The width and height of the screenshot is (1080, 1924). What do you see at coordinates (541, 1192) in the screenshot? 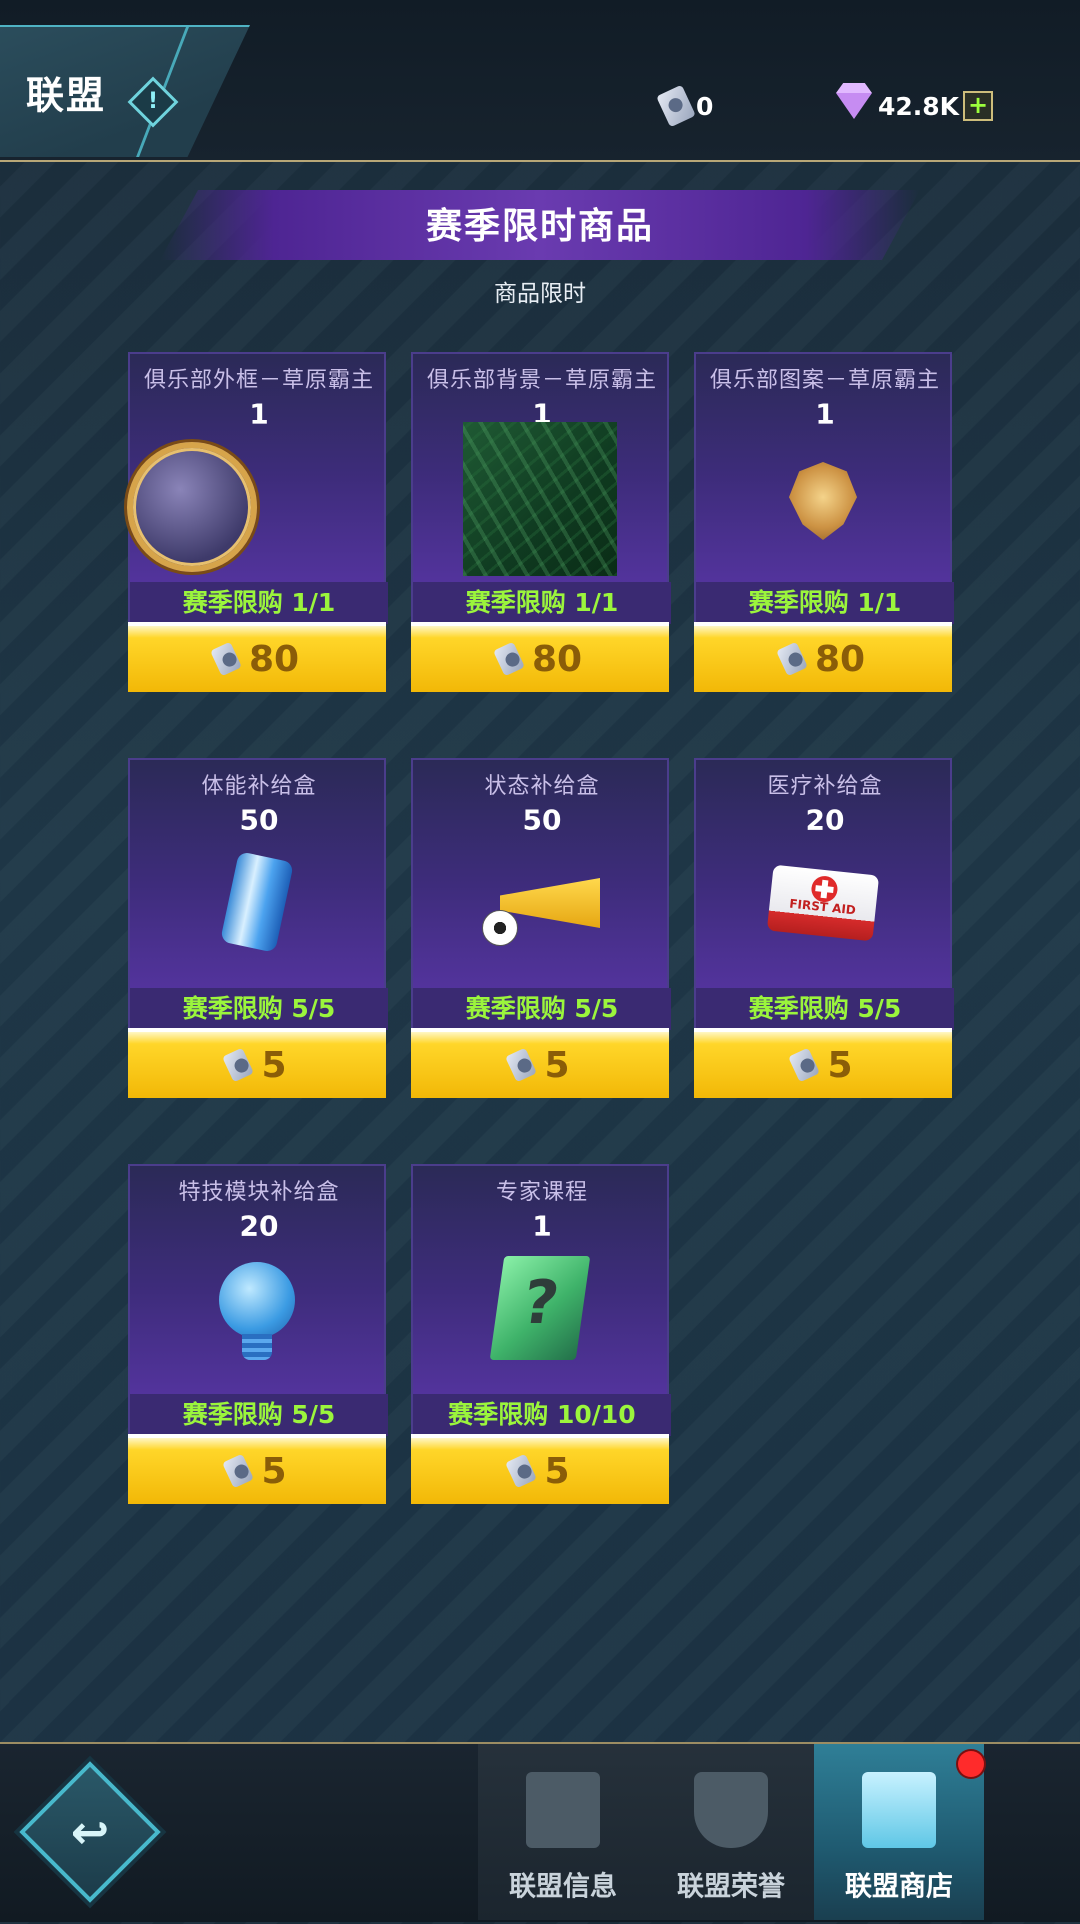
I see `item-name: 专家课程` at bounding box center [541, 1192].